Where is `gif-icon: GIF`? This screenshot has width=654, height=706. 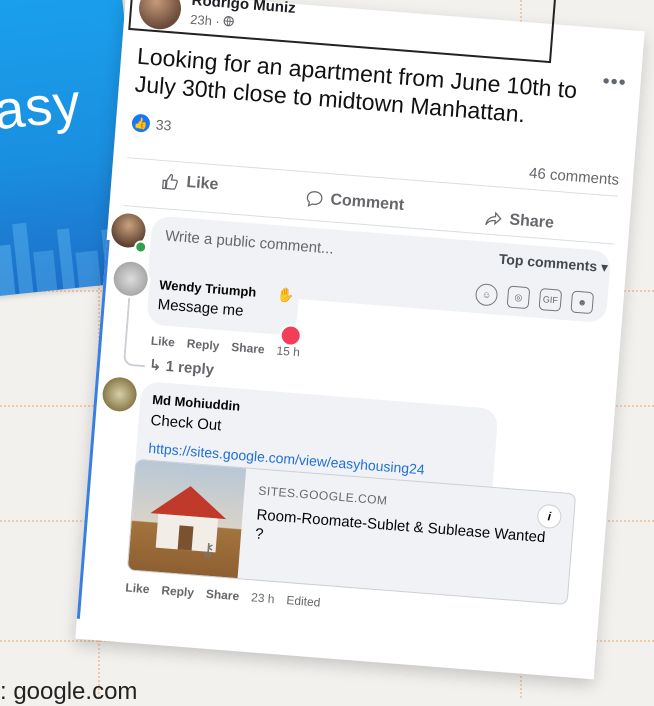 gif-icon: GIF is located at coordinates (550, 299).